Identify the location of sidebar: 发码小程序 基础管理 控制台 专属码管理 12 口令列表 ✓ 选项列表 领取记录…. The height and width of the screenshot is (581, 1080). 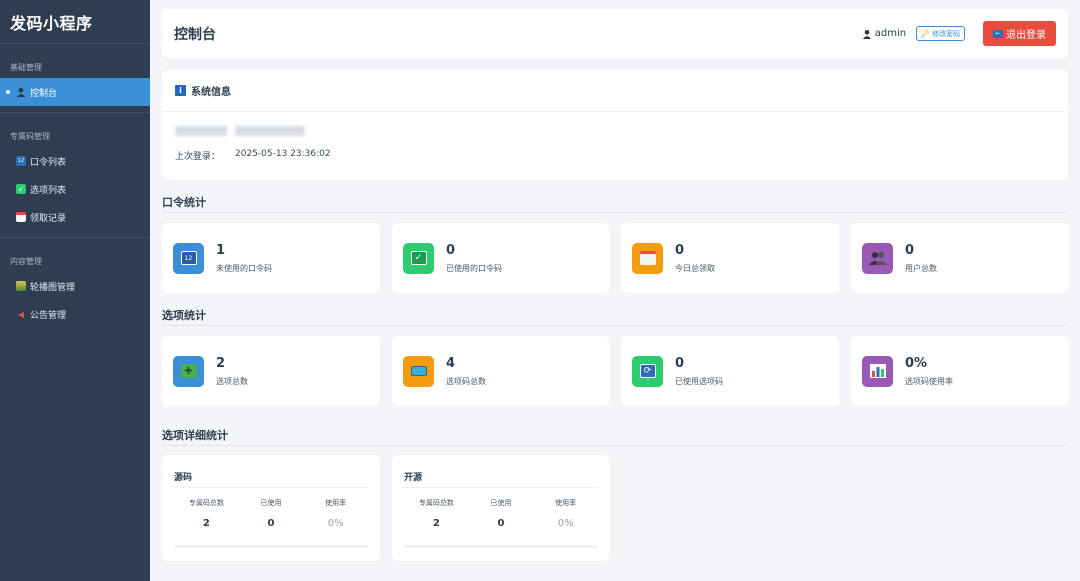
(75, 290).